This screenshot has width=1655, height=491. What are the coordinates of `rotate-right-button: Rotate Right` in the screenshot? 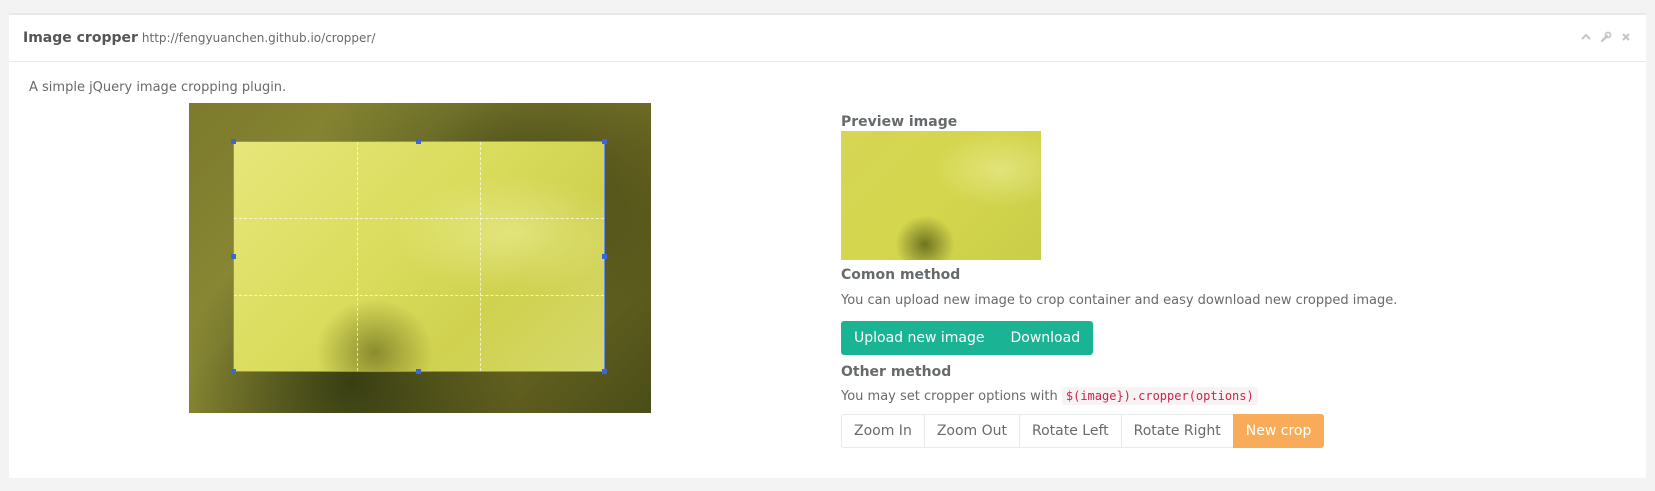 It's located at (1177, 431).